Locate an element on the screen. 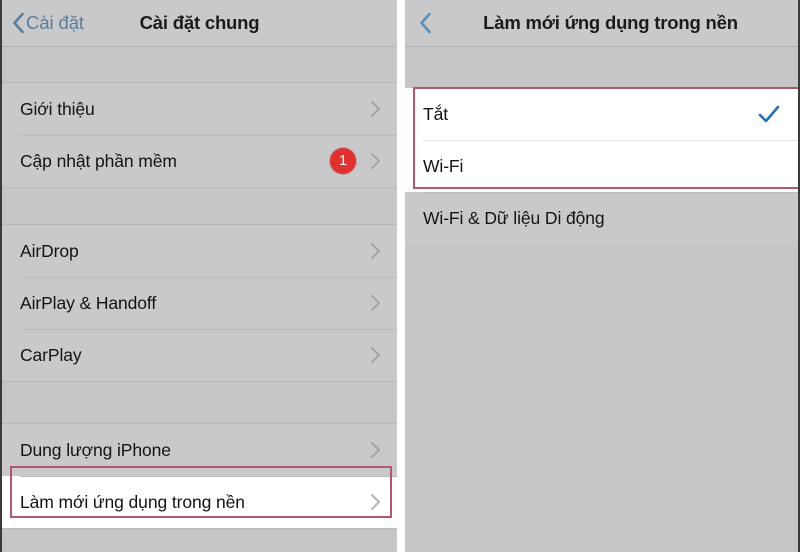 Image resolution: width=800 pixels, height=552 pixels. left-spacer-top is located at coordinates (199, 64).